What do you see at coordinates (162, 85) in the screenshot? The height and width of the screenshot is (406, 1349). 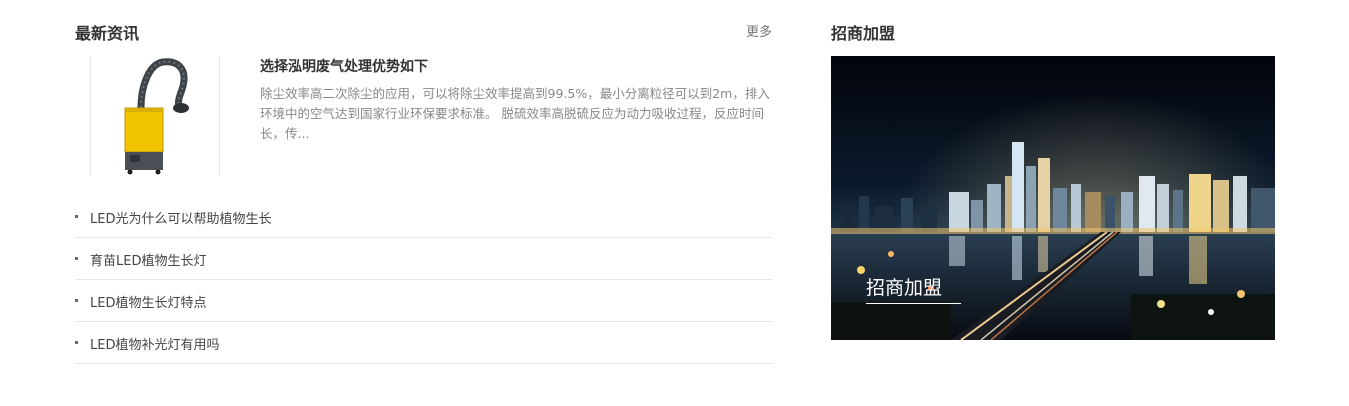 I see `extractor-arm` at bounding box center [162, 85].